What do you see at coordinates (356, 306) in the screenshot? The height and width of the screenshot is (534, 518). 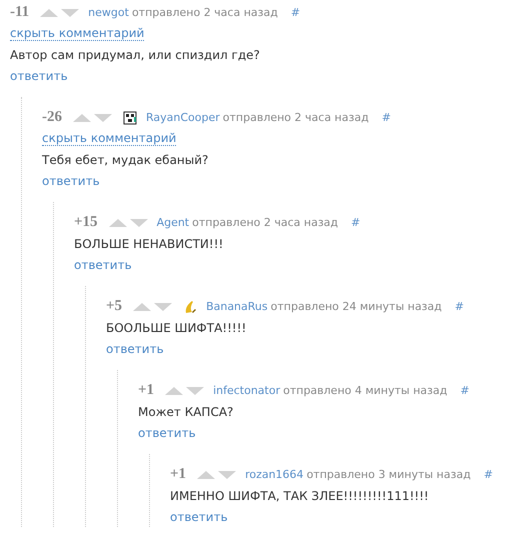 I see `post-time: отправлено 24 минуты назад` at bounding box center [356, 306].